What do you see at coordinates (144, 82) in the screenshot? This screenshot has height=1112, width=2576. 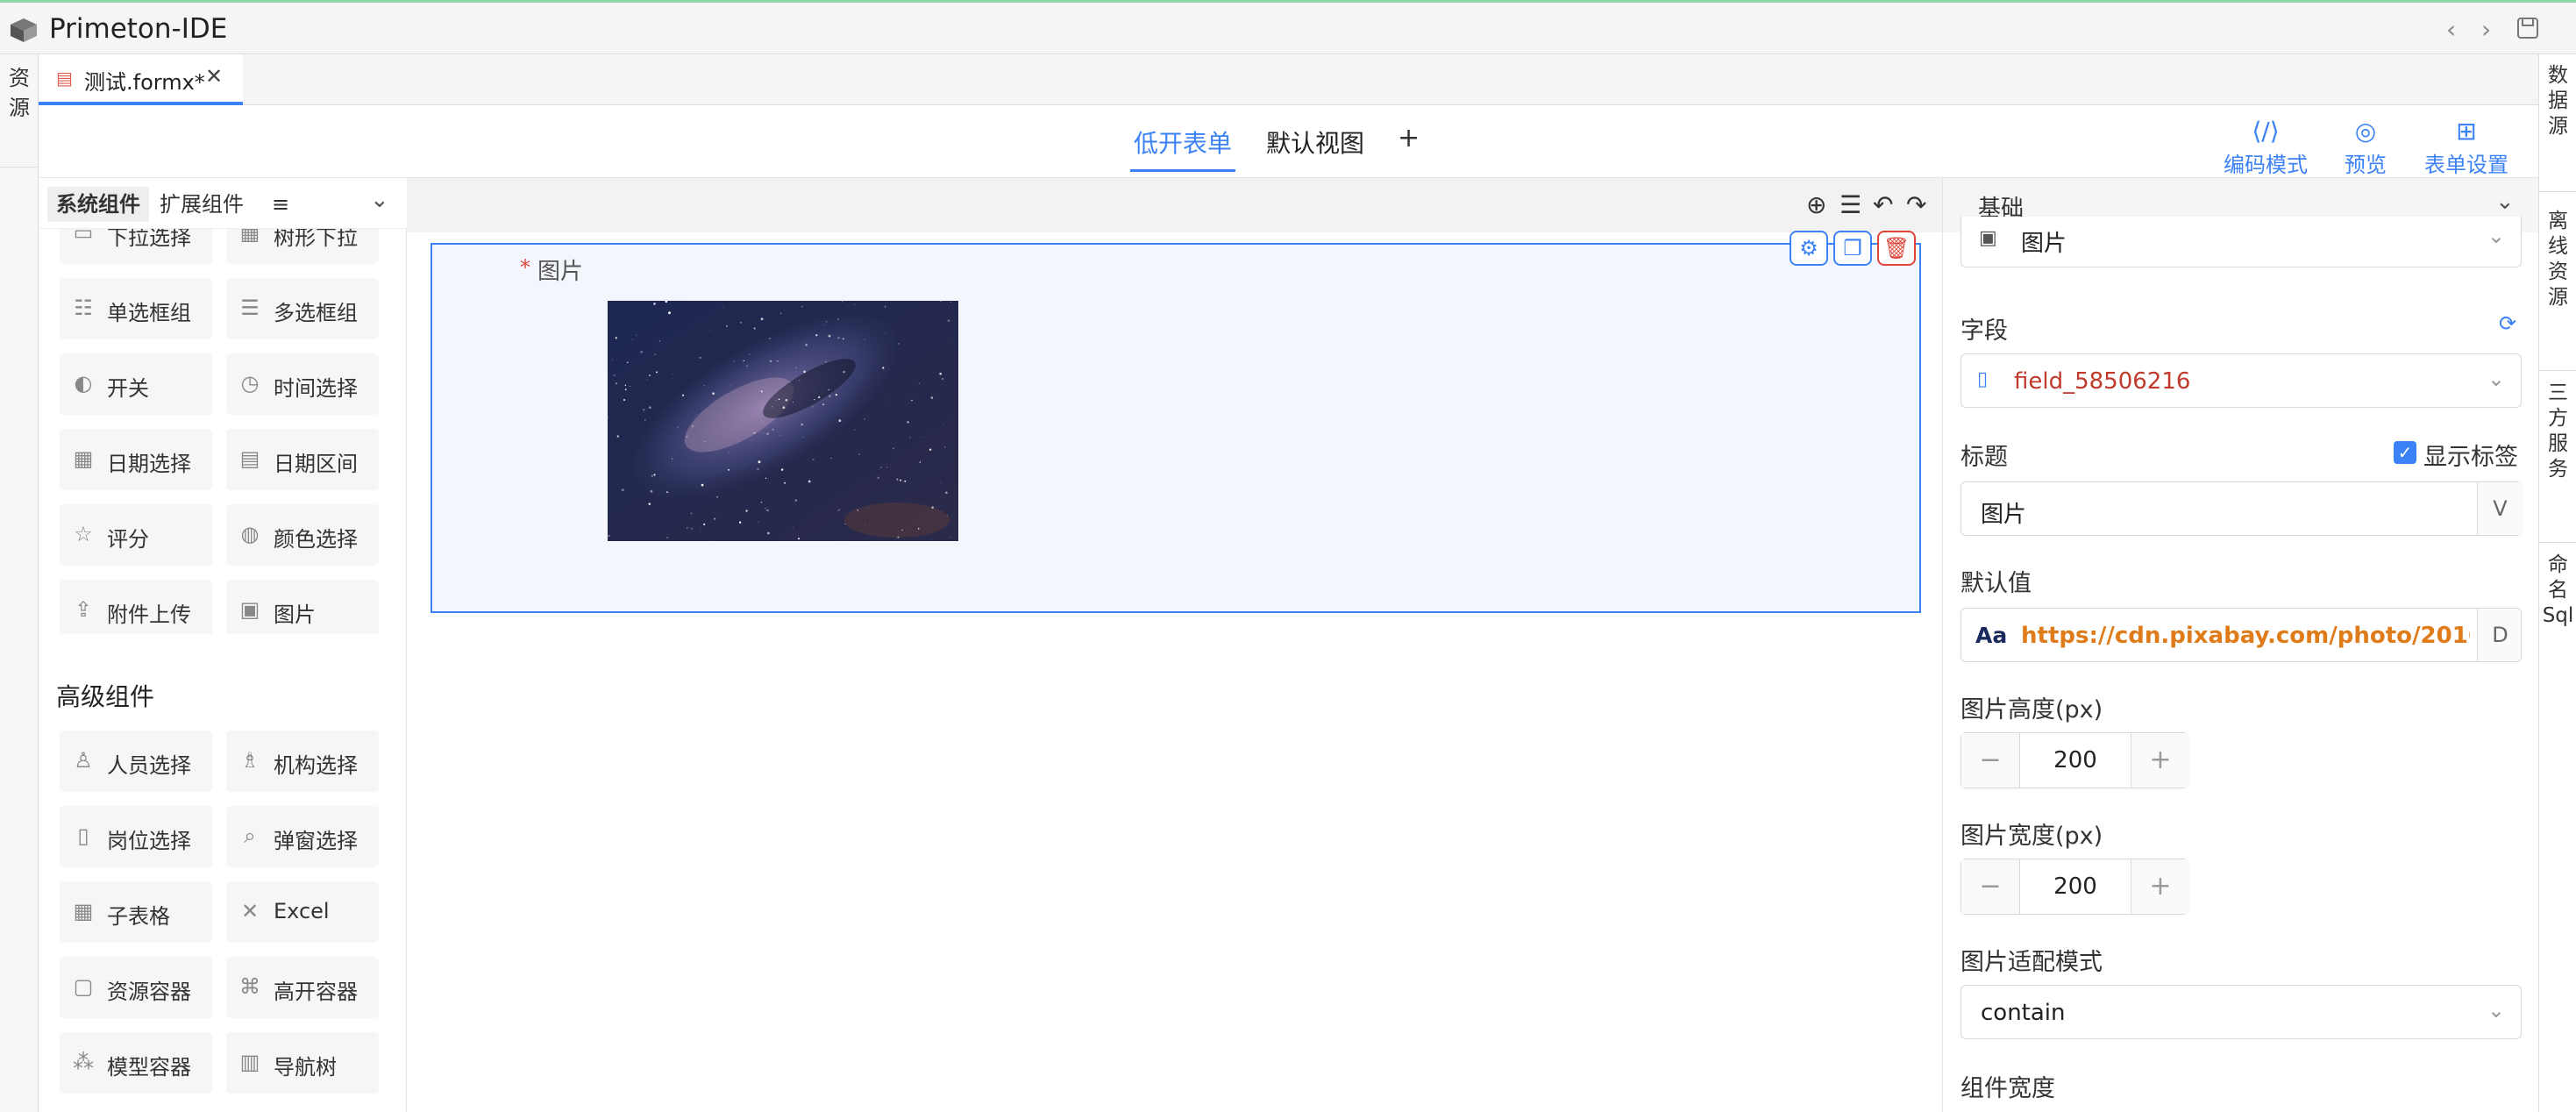 I see `editor-tab-label: 测试.formx*` at bounding box center [144, 82].